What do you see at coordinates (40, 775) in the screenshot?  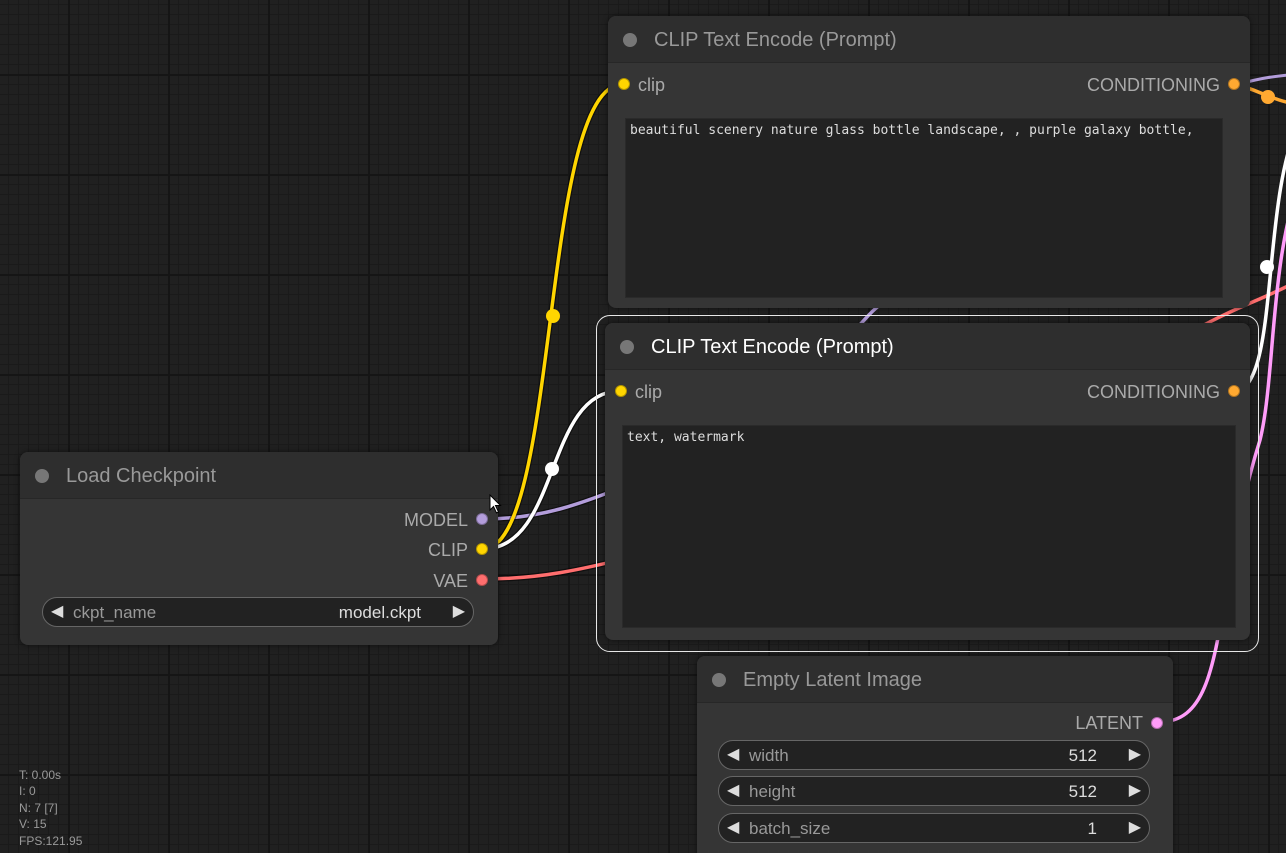 I see `stat-time: T: 0.00s` at bounding box center [40, 775].